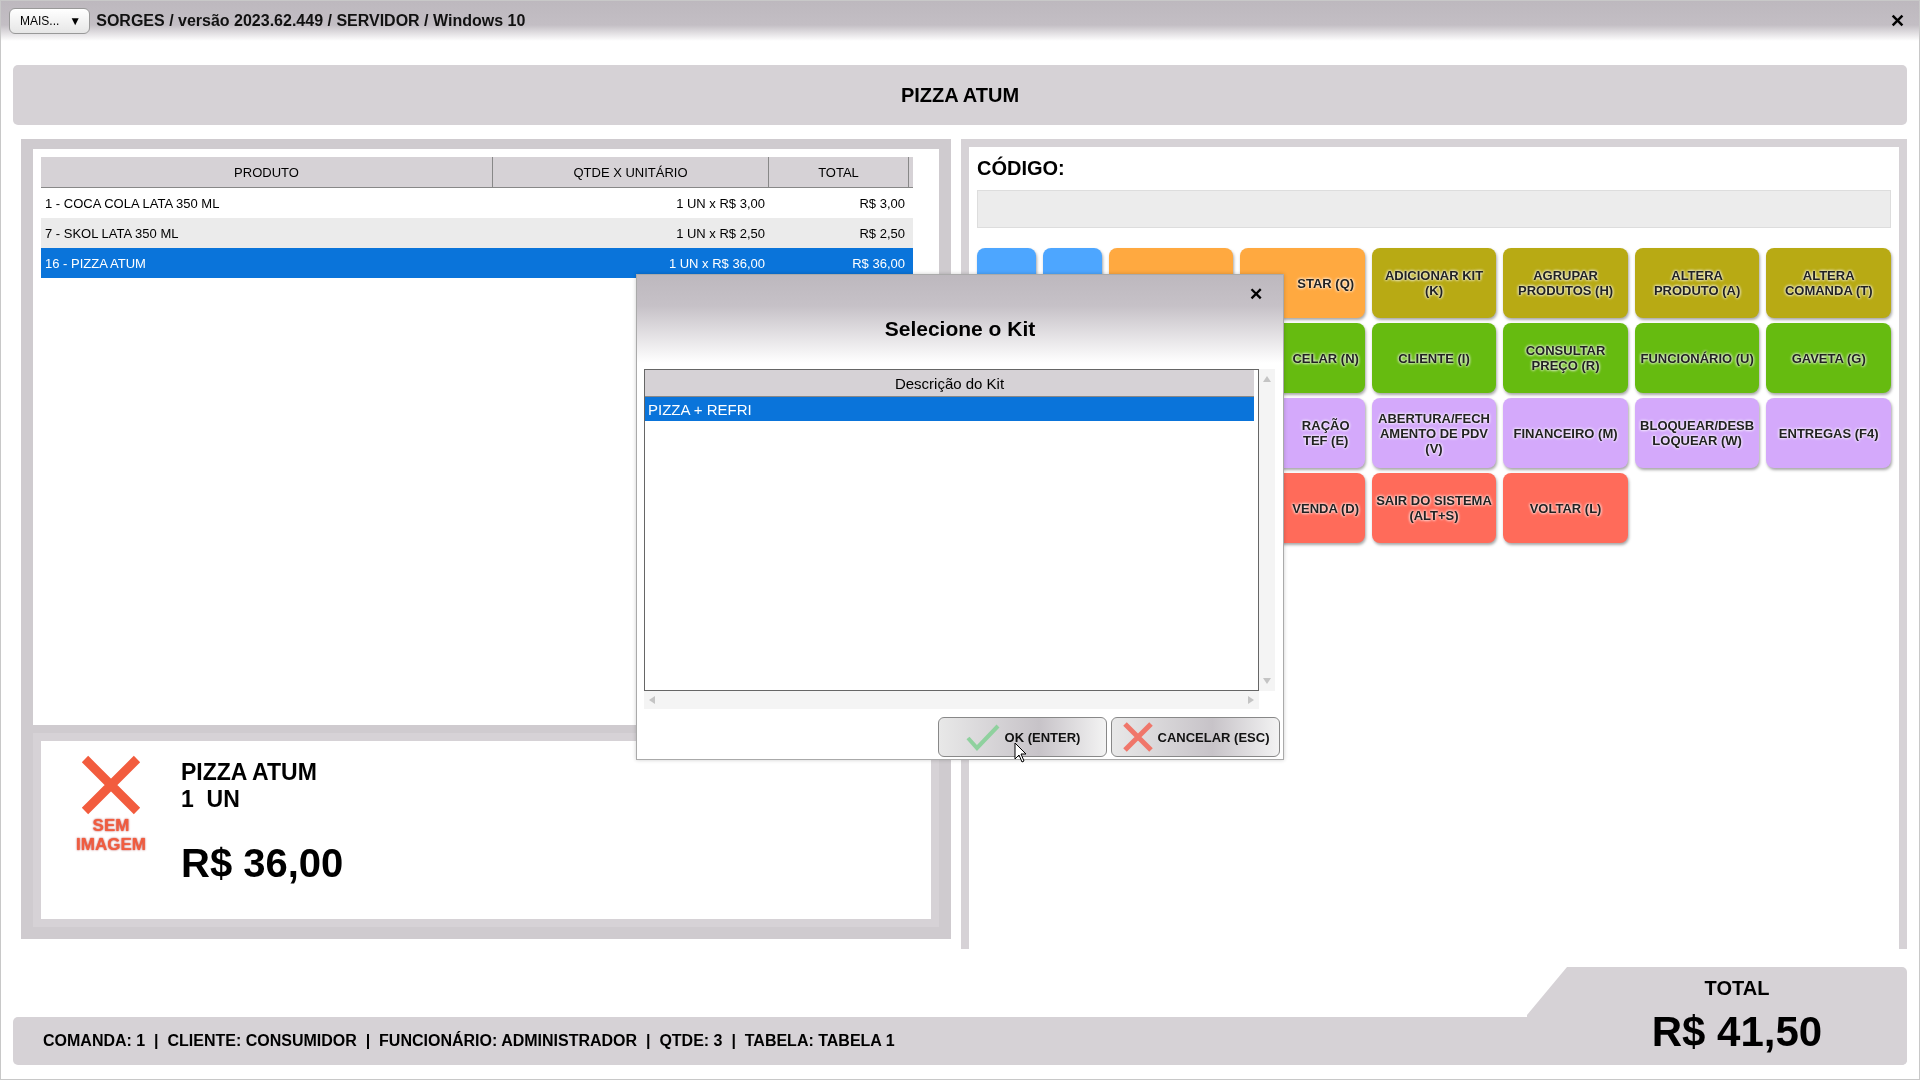 This screenshot has height=1080, width=1920. Describe the element at coordinates (132, 203) in the screenshot. I see `table-cell-text: 1 - COCA COLA LATA 350 ML` at that location.